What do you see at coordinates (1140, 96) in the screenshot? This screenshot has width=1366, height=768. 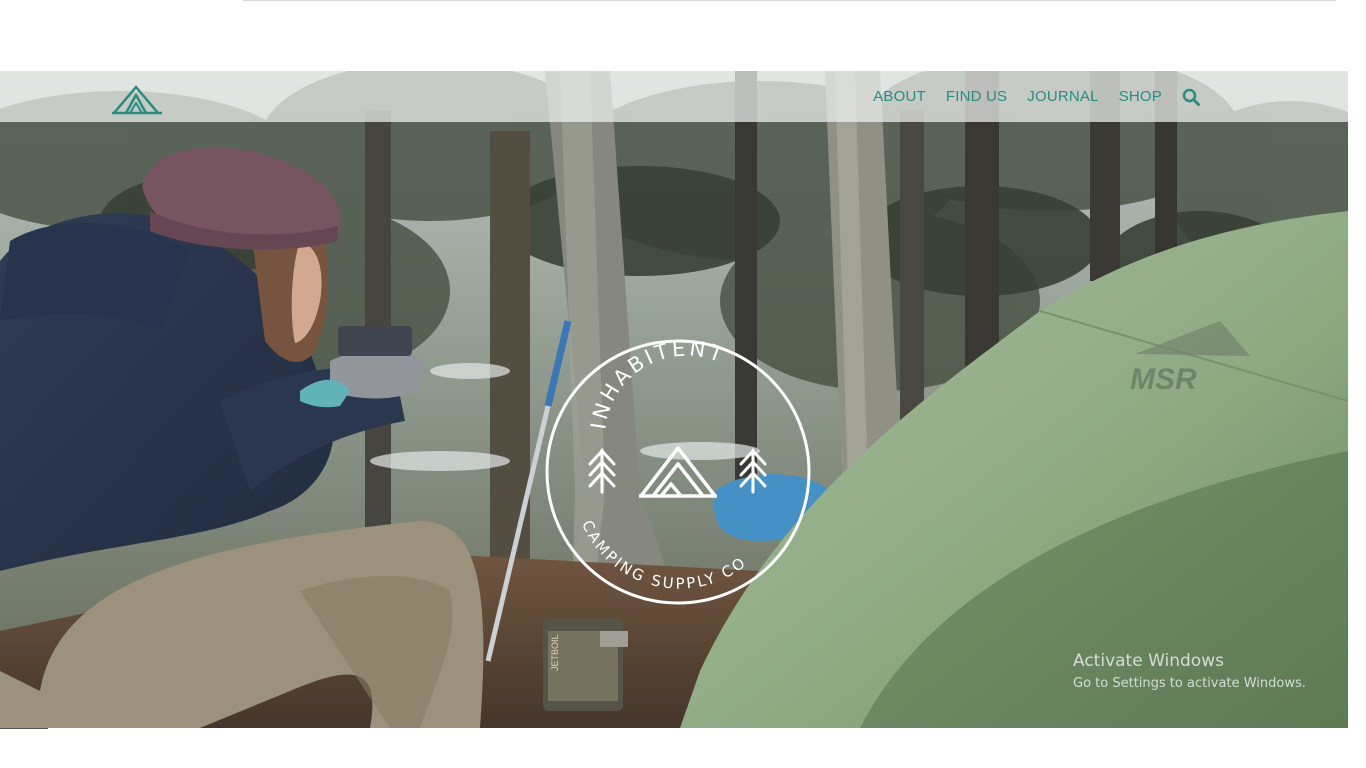 I see `nav-link-shop: SHOP` at bounding box center [1140, 96].